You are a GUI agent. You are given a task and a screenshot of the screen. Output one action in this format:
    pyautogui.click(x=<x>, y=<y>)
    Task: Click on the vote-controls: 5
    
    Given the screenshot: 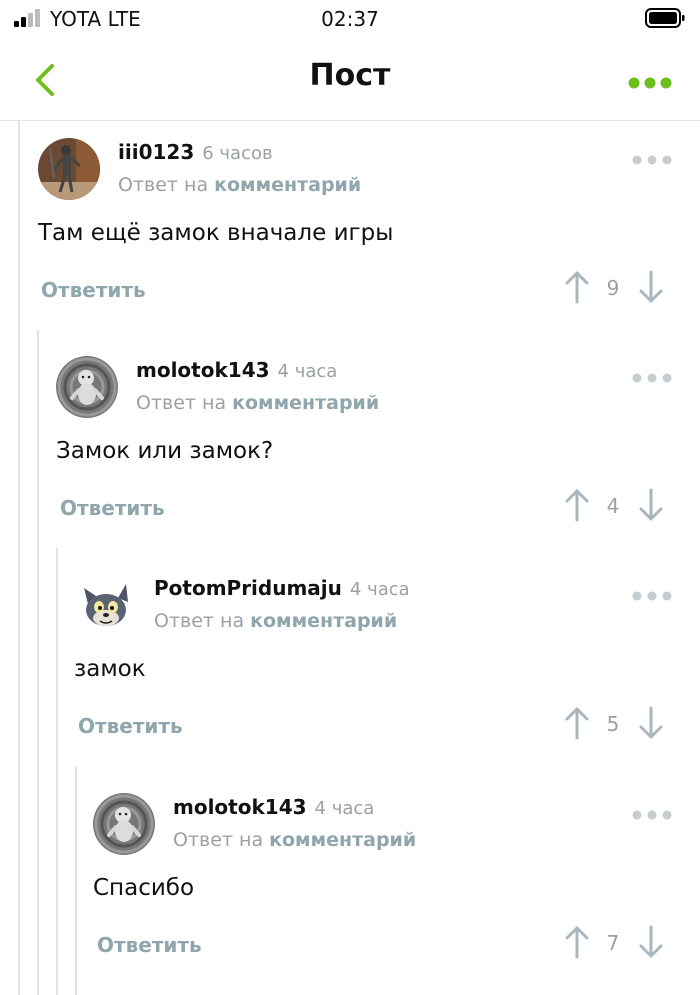 What is the action you would take?
    pyautogui.click(x=617, y=723)
    